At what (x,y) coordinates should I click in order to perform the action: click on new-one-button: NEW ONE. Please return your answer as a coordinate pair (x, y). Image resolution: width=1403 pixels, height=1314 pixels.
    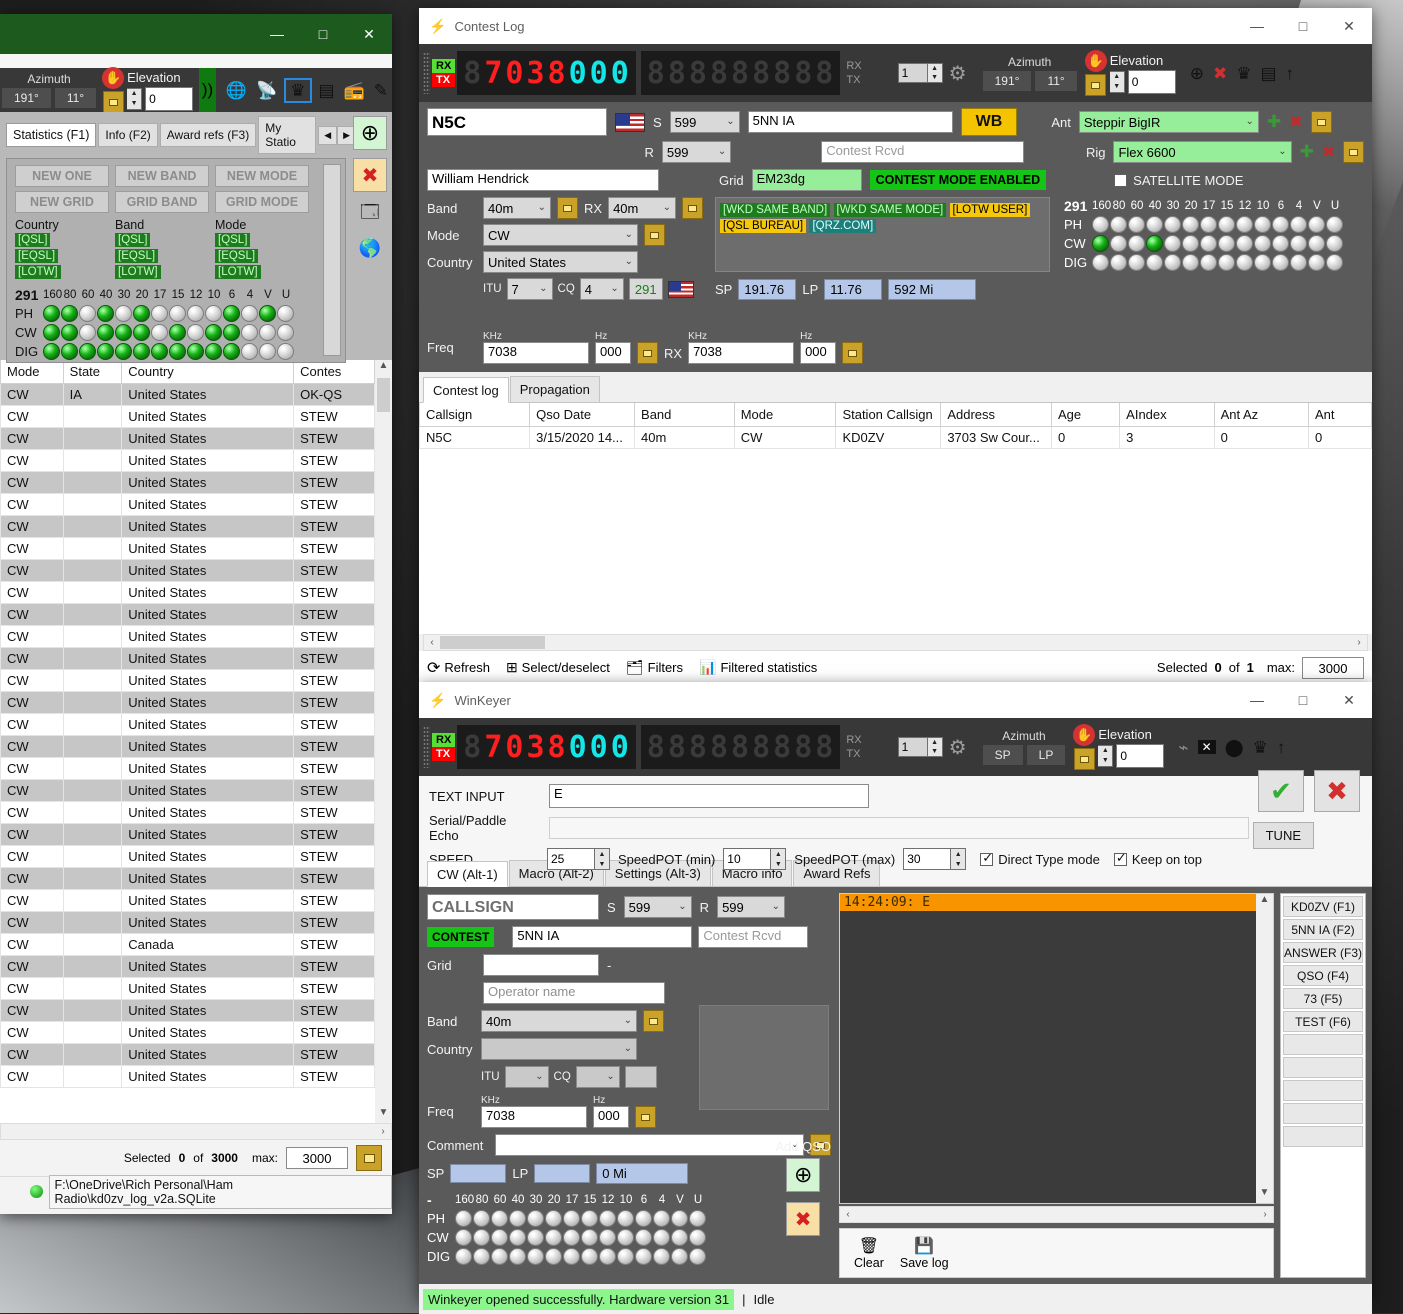
    Looking at the image, I should click on (62, 176).